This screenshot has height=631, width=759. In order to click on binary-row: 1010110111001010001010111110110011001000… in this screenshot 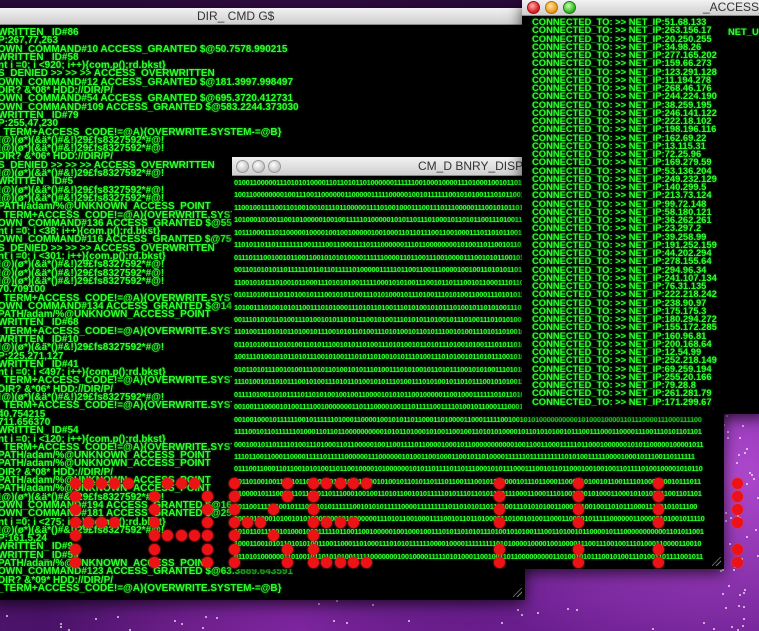, I will do `click(469, 531)`.